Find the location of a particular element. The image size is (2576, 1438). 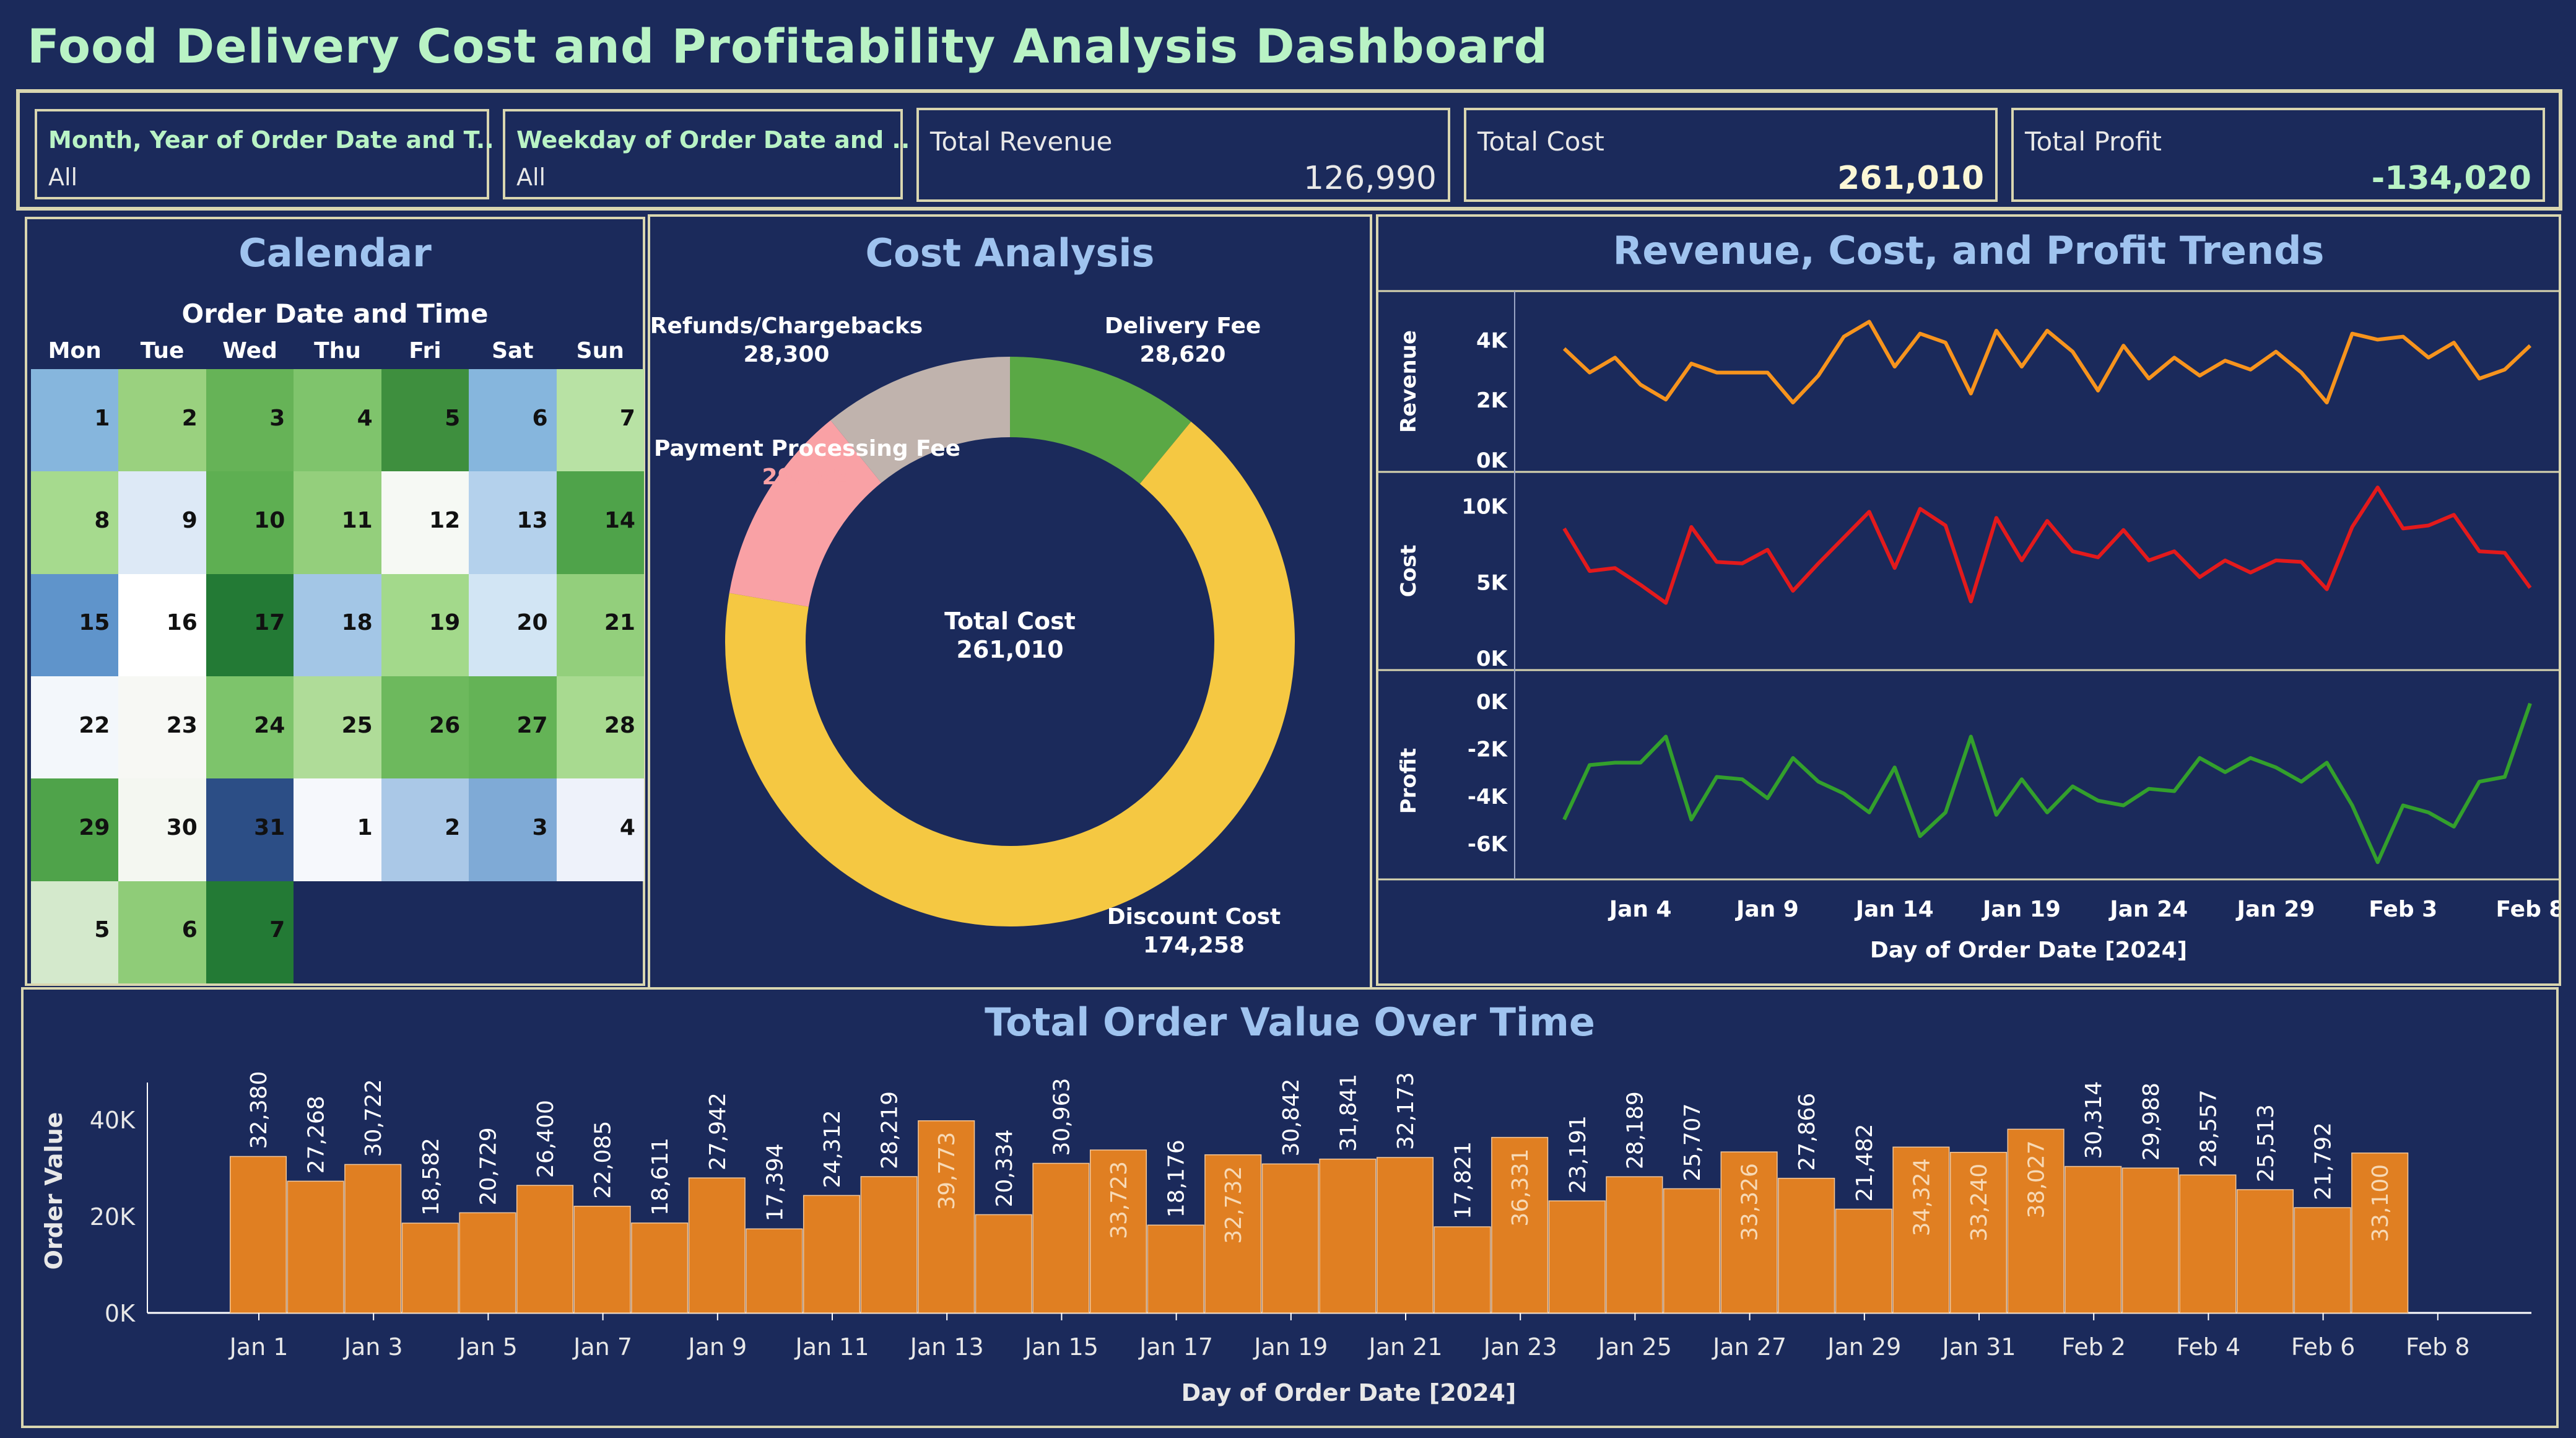

bar-data-label: 32,380 is located at coordinates (259, 1110).